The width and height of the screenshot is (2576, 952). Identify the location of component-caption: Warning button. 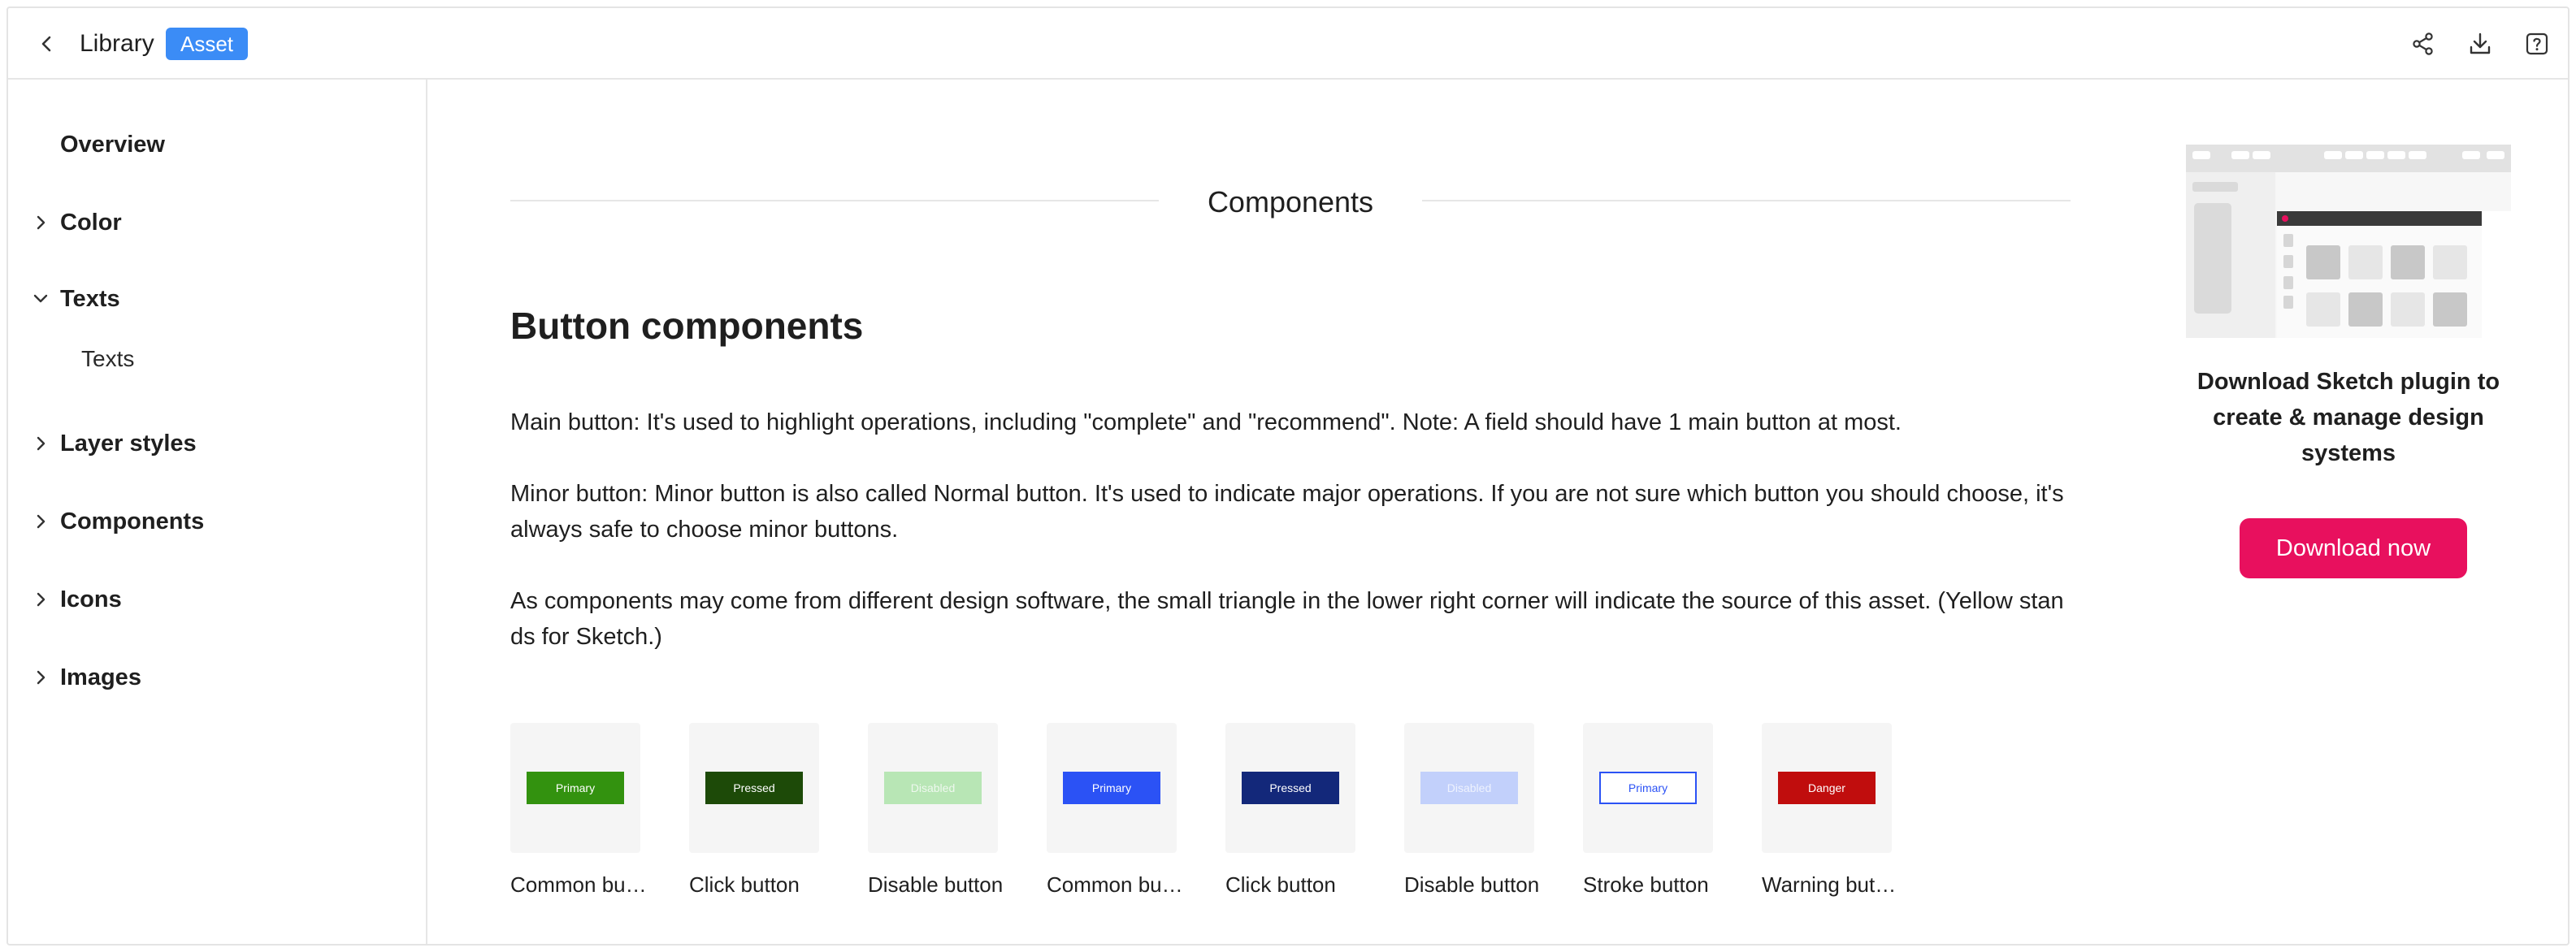
(1831, 884).